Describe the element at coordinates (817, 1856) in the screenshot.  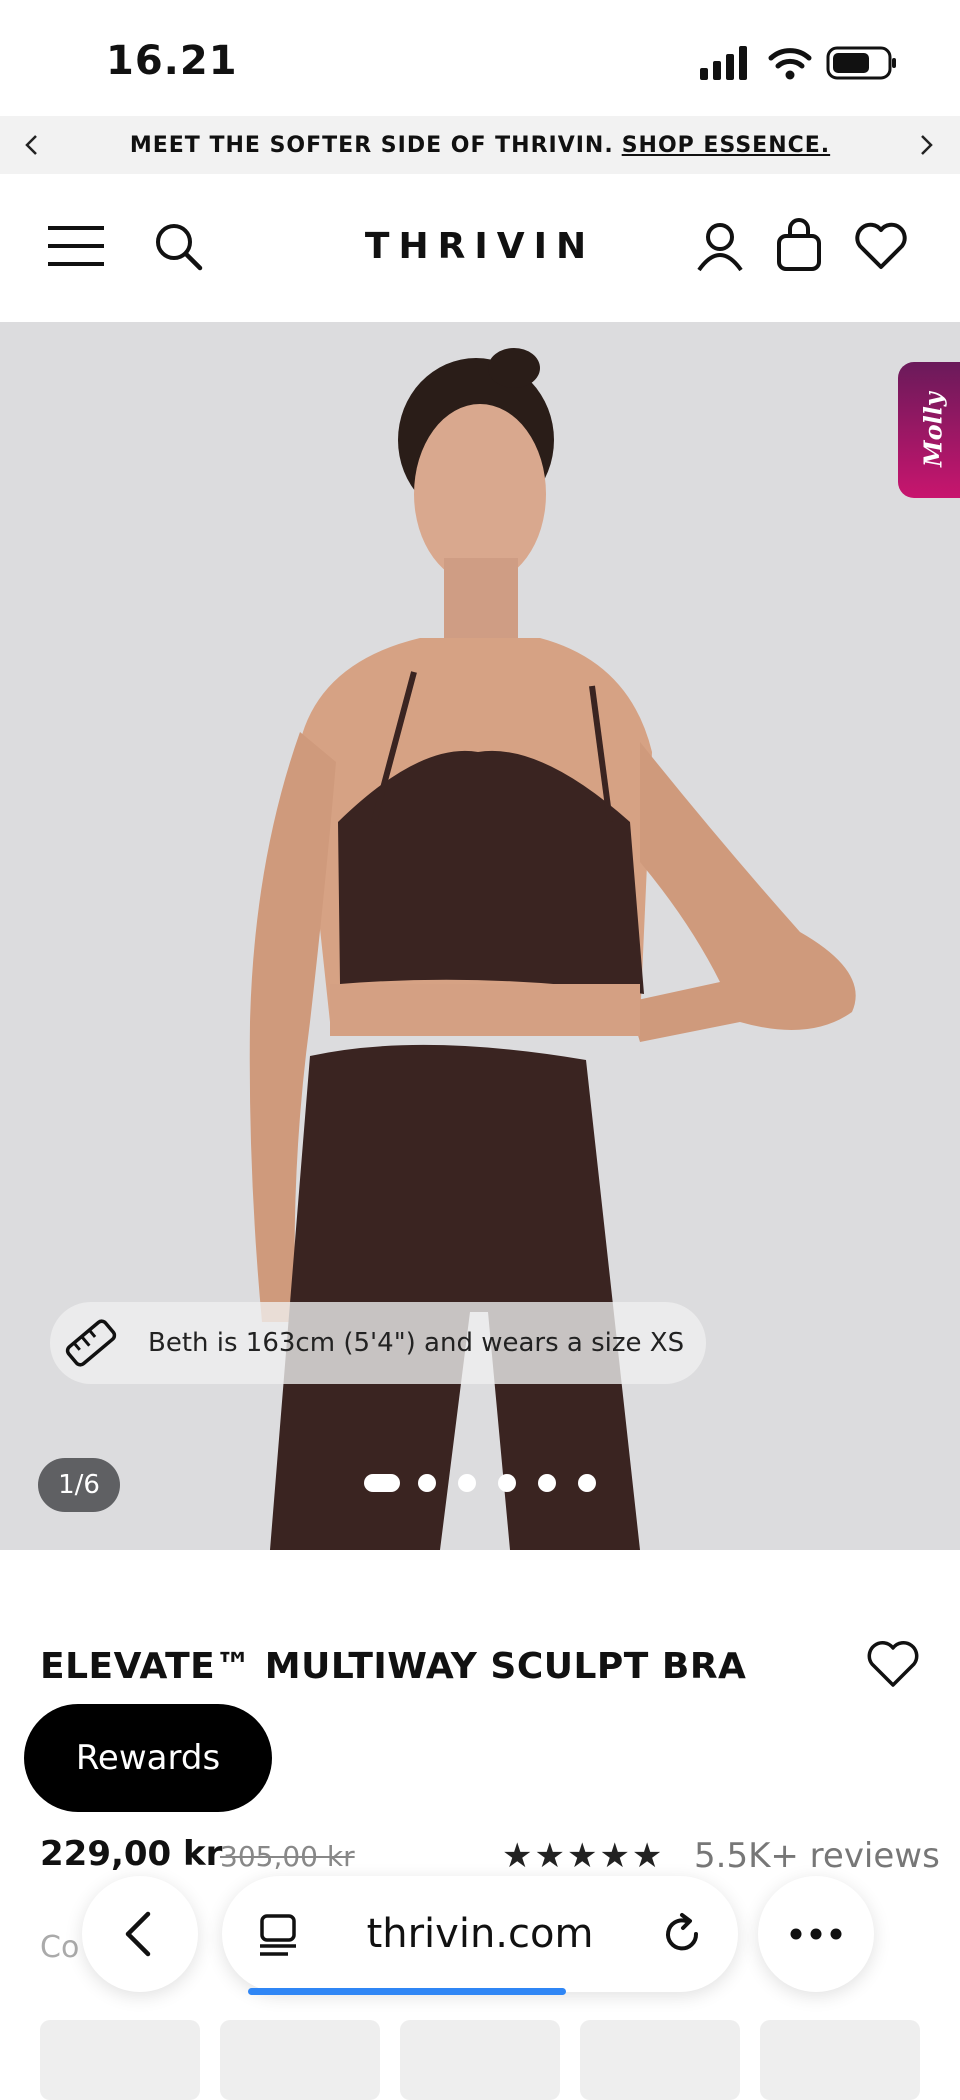
I see `reviews-link: 5.5K+ reviews` at that location.